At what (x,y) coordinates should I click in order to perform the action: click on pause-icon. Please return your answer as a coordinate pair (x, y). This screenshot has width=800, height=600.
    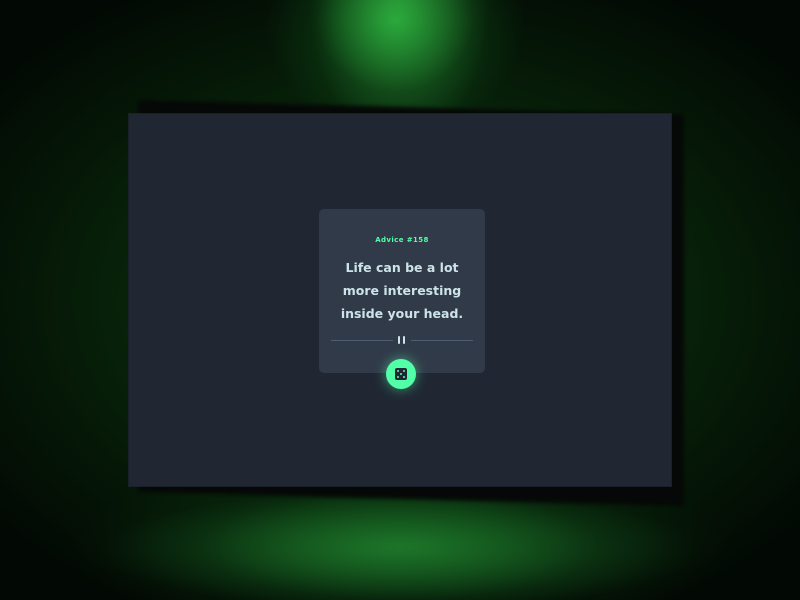
    Looking at the image, I should click on (402, 340).